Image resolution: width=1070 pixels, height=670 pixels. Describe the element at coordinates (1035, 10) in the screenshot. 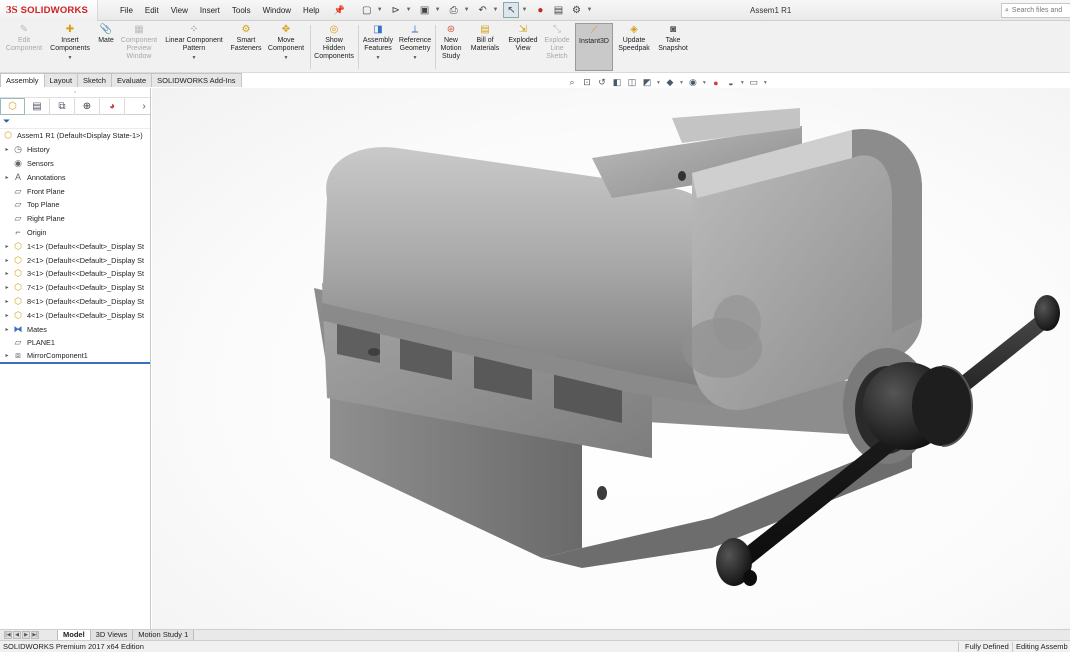

I see `search-input: ⌕ Search files and` at that location.